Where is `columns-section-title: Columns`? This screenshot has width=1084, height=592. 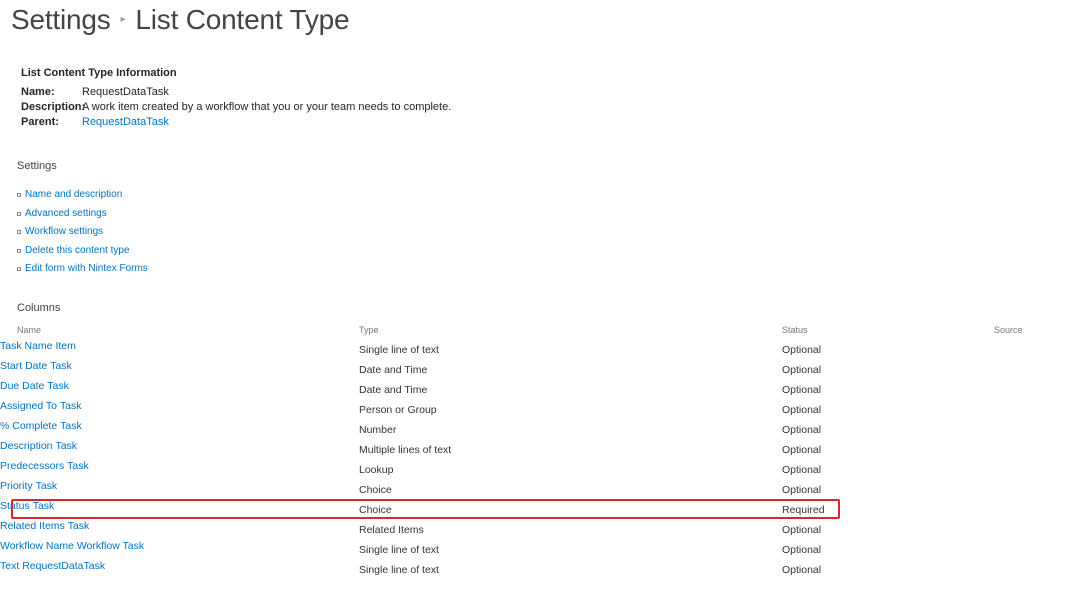
columns-section-title: Columns is located at coordinates (39, 308).